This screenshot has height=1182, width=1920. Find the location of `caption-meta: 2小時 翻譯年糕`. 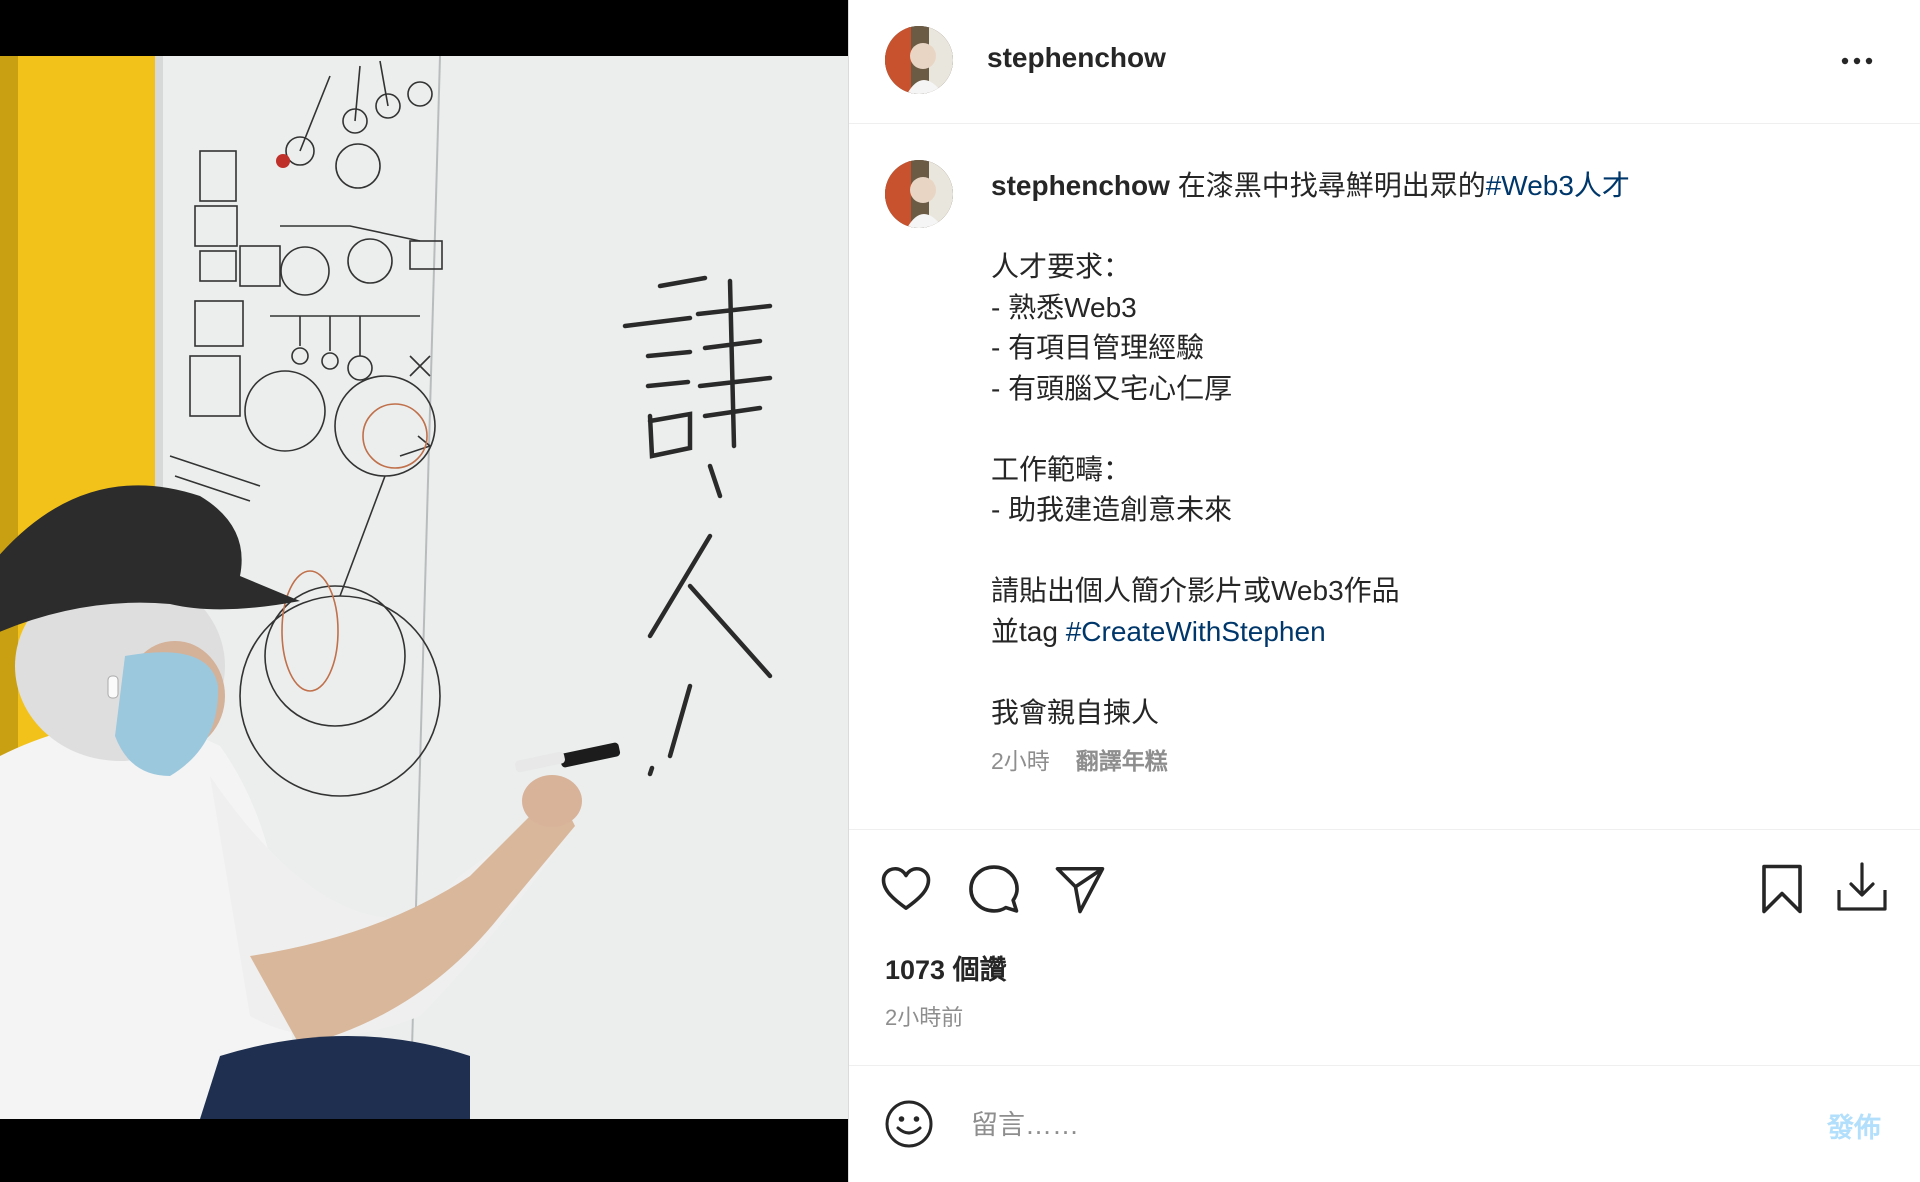

caption-meta: 2小時 翻譯年糕 is located at coordinates (1079, 759).